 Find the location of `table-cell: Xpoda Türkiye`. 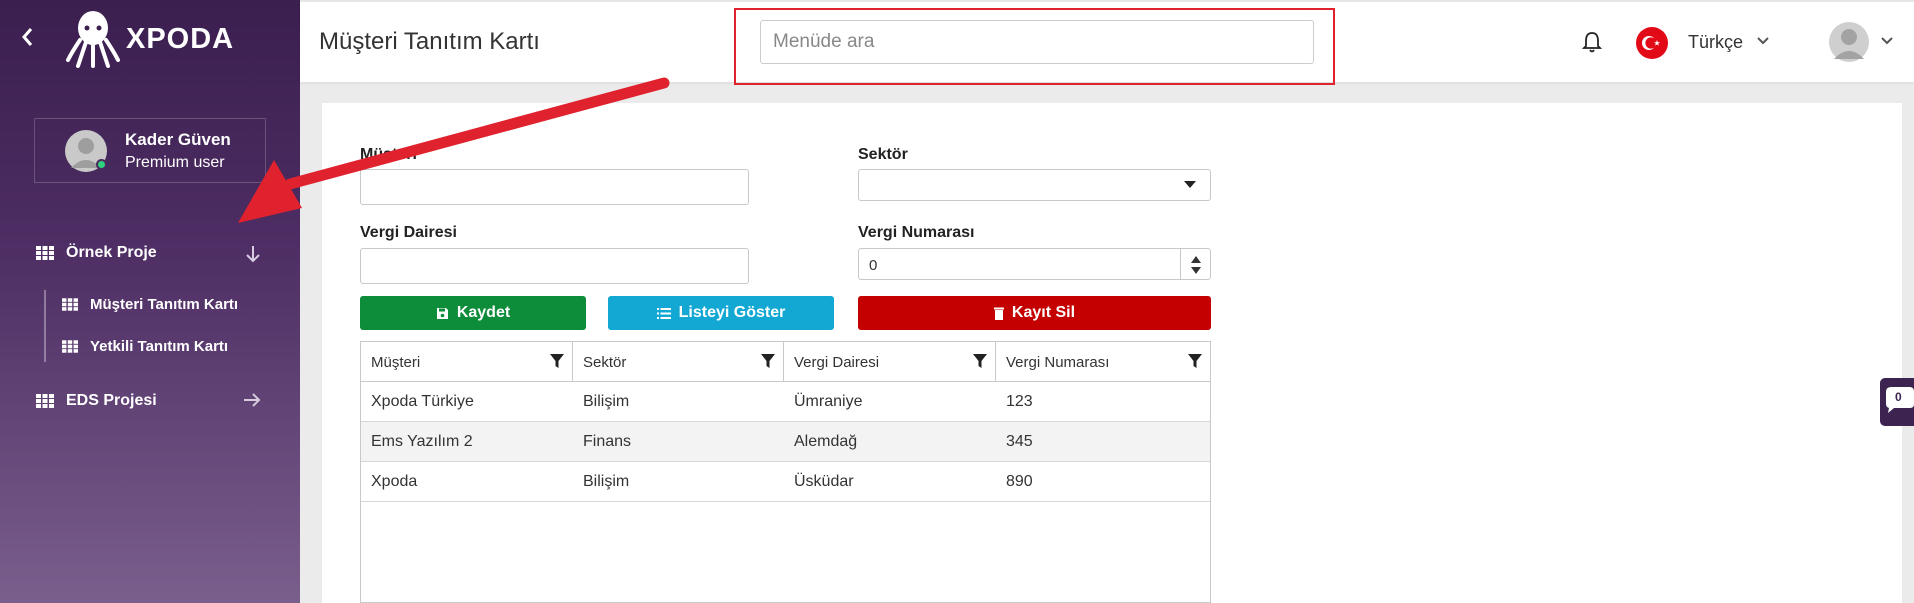

table-cell: Xpoda Türkiye is located at coordinates (422, 401).